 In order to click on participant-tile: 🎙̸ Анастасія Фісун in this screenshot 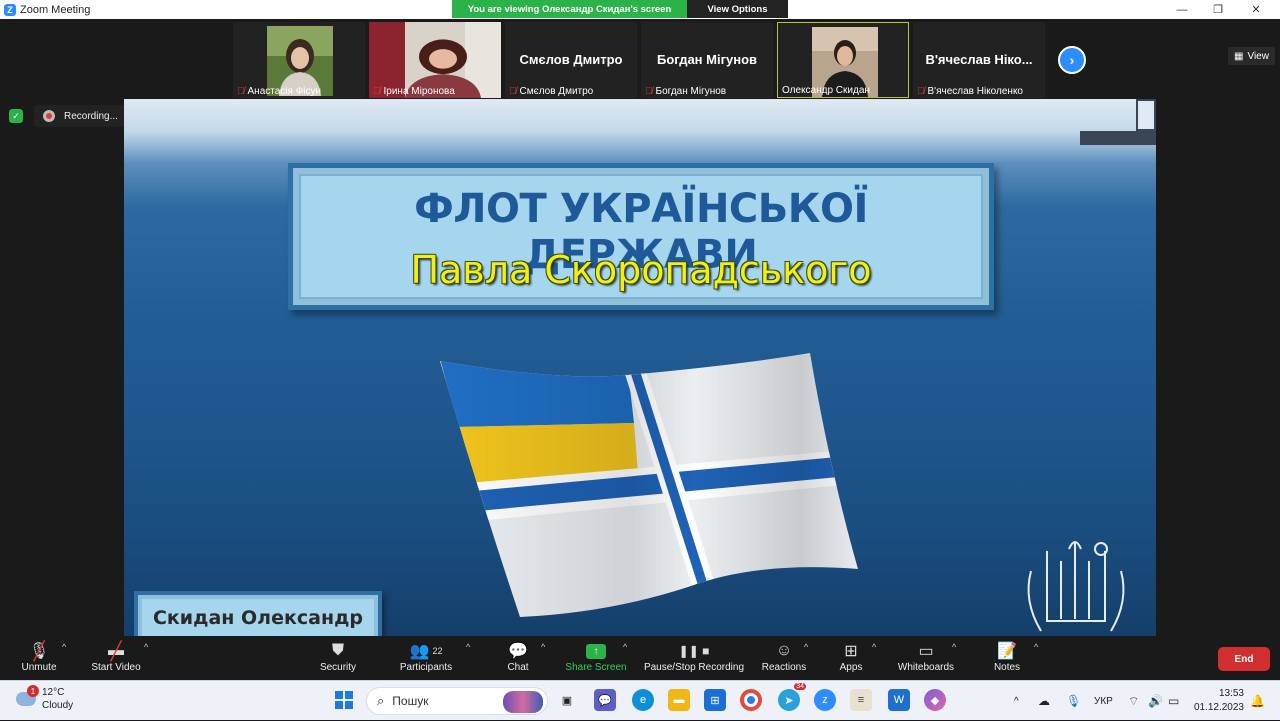, I will do `click(299, 60)`.